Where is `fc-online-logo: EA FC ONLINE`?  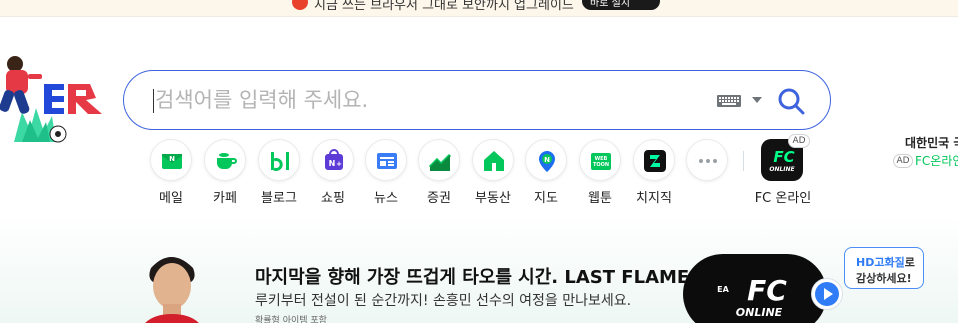
fc-online-logo: EA FC ONLINE is located at coordinates (752, 296).